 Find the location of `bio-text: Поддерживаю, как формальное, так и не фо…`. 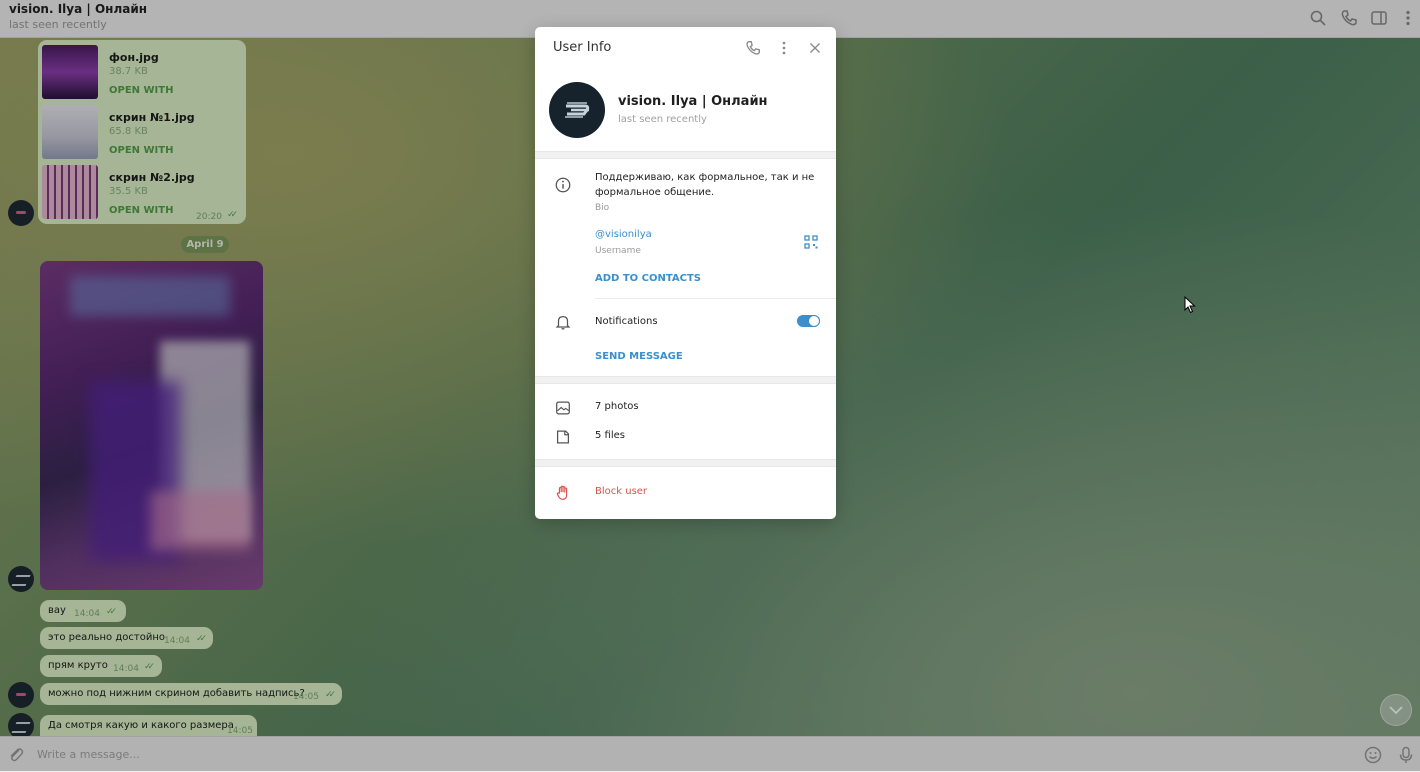

bio-text: Поддерживаю, как формальное, так и не фо… is located at coordinates (705, 185).